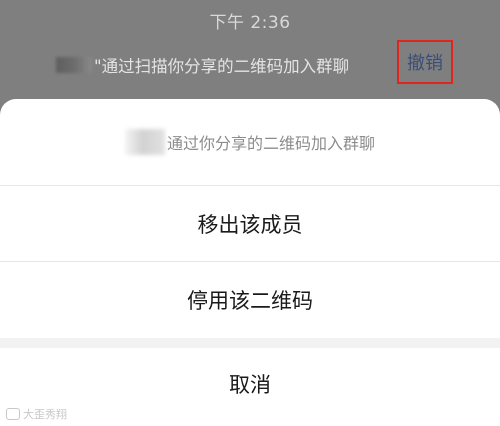 The height and width of the screenshot is (426, 500). What do you see at coordinates (250, 343) in the screenshot?
I see `sheet-divider-gap` at bounding box center [250, 343].